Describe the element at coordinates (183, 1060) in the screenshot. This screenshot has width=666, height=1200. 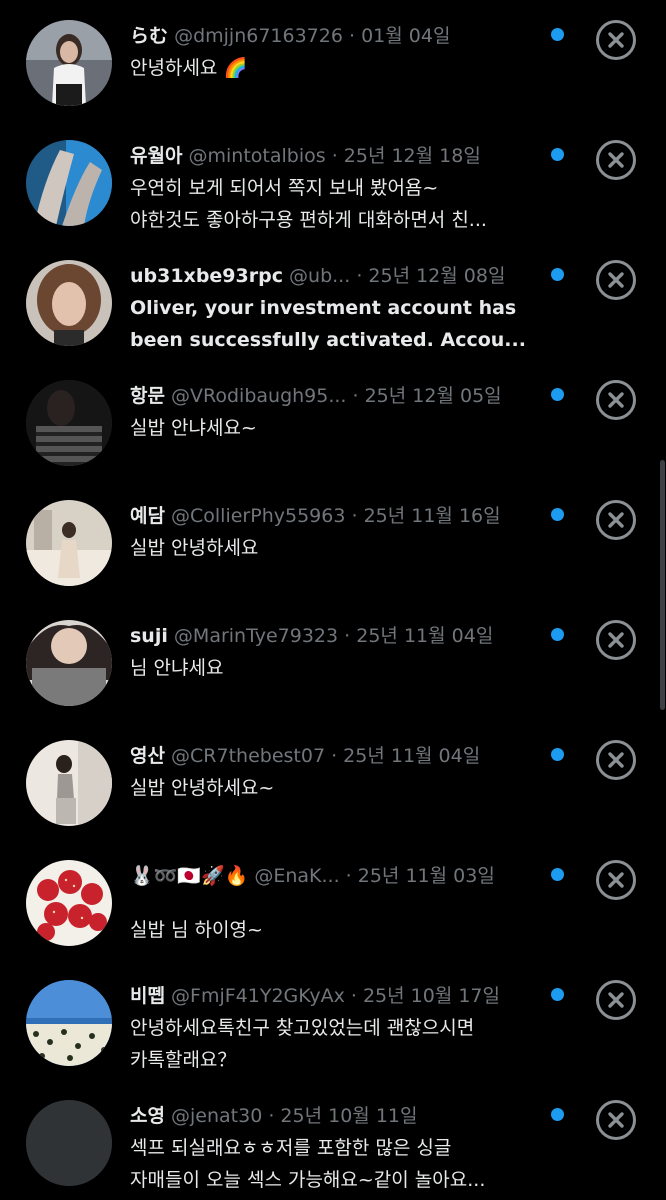
I see `message-preview-line-2: 카톡할래요？` at that location.